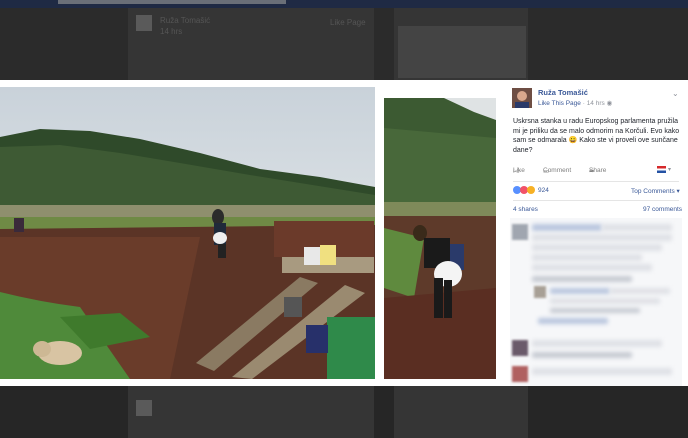 The height and width of the screenshot is (438, 688). What do you see at coordinates (348, 22) in the screenshot?
I see `background-like-page-button: Like Page` at bounding box center [348, 22].